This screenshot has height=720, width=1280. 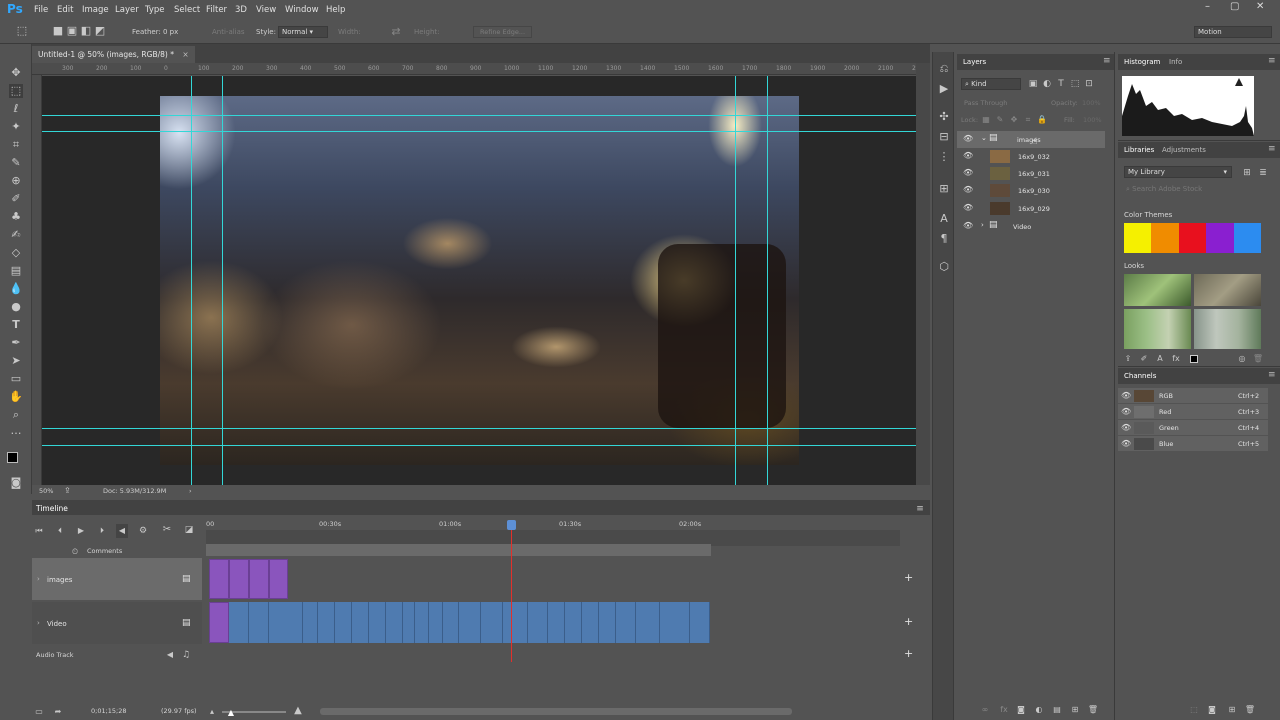 What do you see at coordinates (22, 31) in the screenshot?
I see `marquee-tool-icon: ⬚` at bounding box center [22, 31].